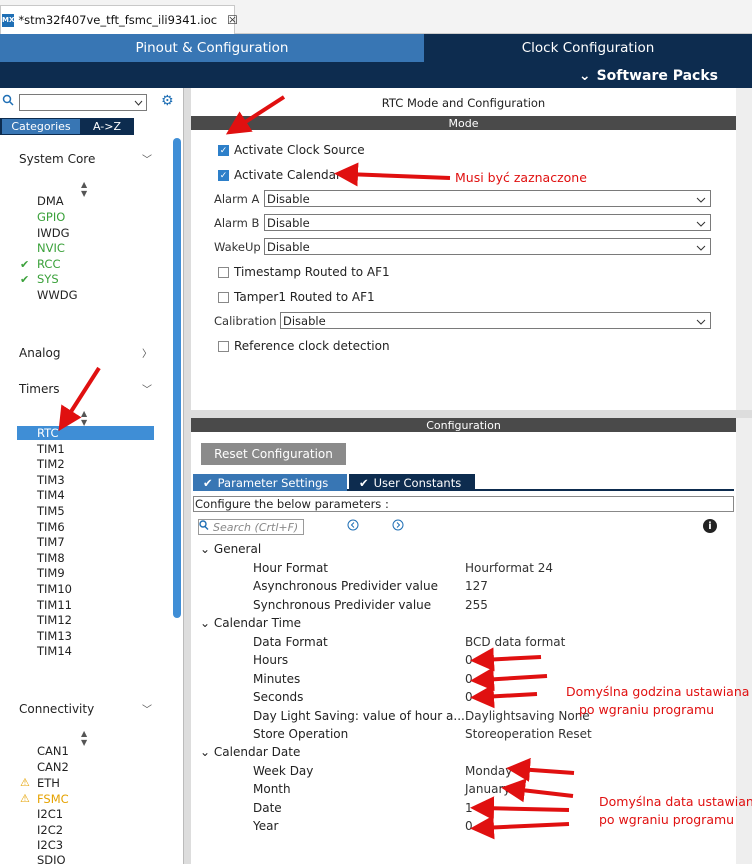  What do you see at coordinates (232, 20) in the screenshot?
I see `close-tab-icon: ☒` at bounding box center [232, 20].